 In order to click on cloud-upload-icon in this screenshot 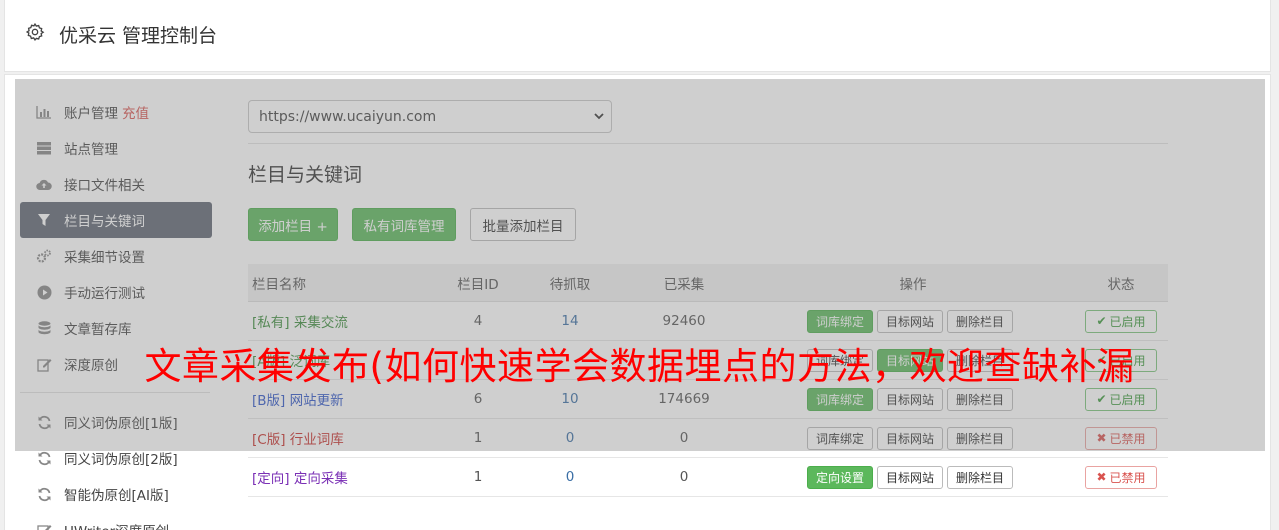, I will do `click(44, 184)`.